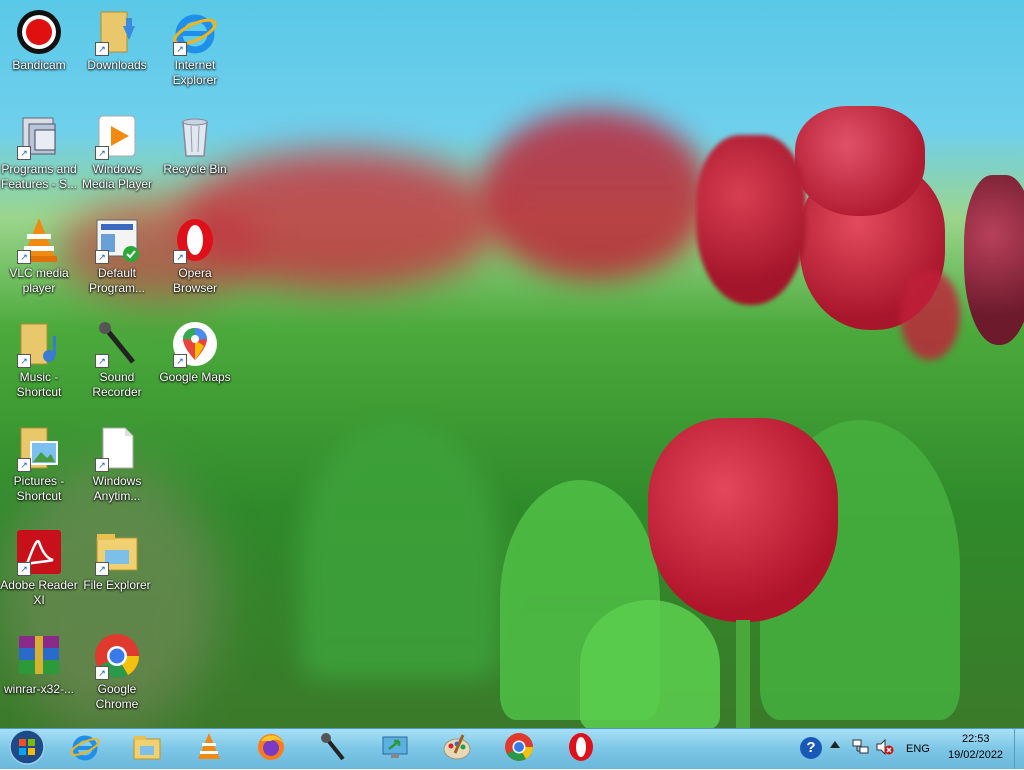 The height and width of the screenshot is (770, 1024). What do you see at coordinates (39, 65) in the screenshot?
I see `icon-label: Bandicam` at bounding box center [39, 65].